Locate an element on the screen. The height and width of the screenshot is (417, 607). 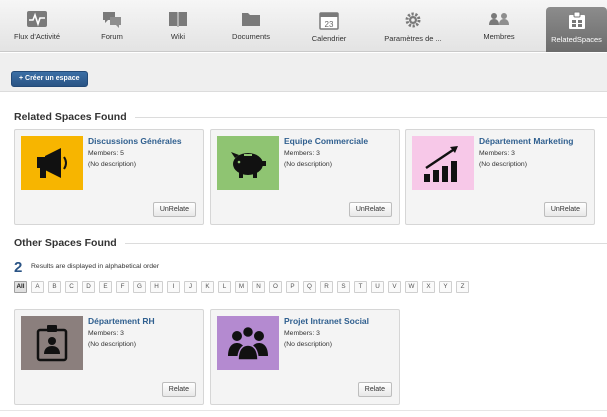
activity-stream-icon is located at coordinates (37, 19).